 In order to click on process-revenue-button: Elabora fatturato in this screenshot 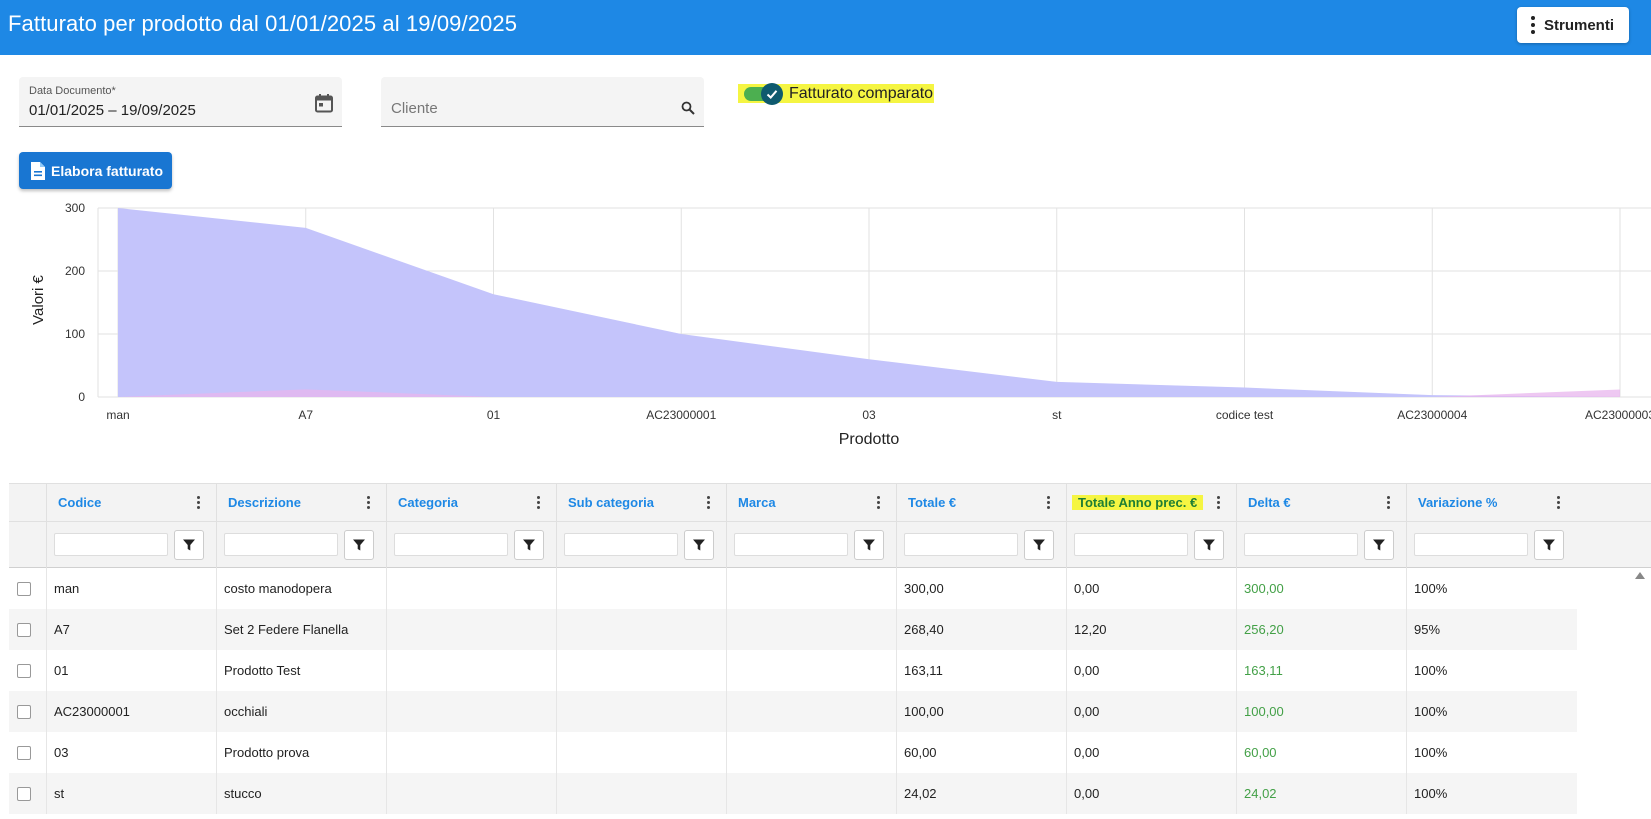, I will do `click(95, 170)`.